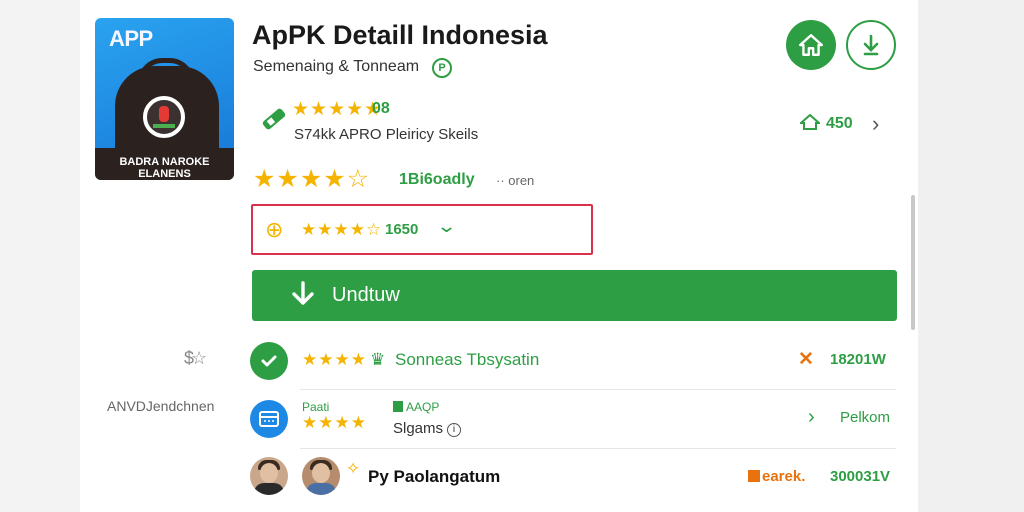  I want to click on list-item: ★★★★ ♛ Sonneas Tbsysatin ✕ 18201W, so click(575, 362).